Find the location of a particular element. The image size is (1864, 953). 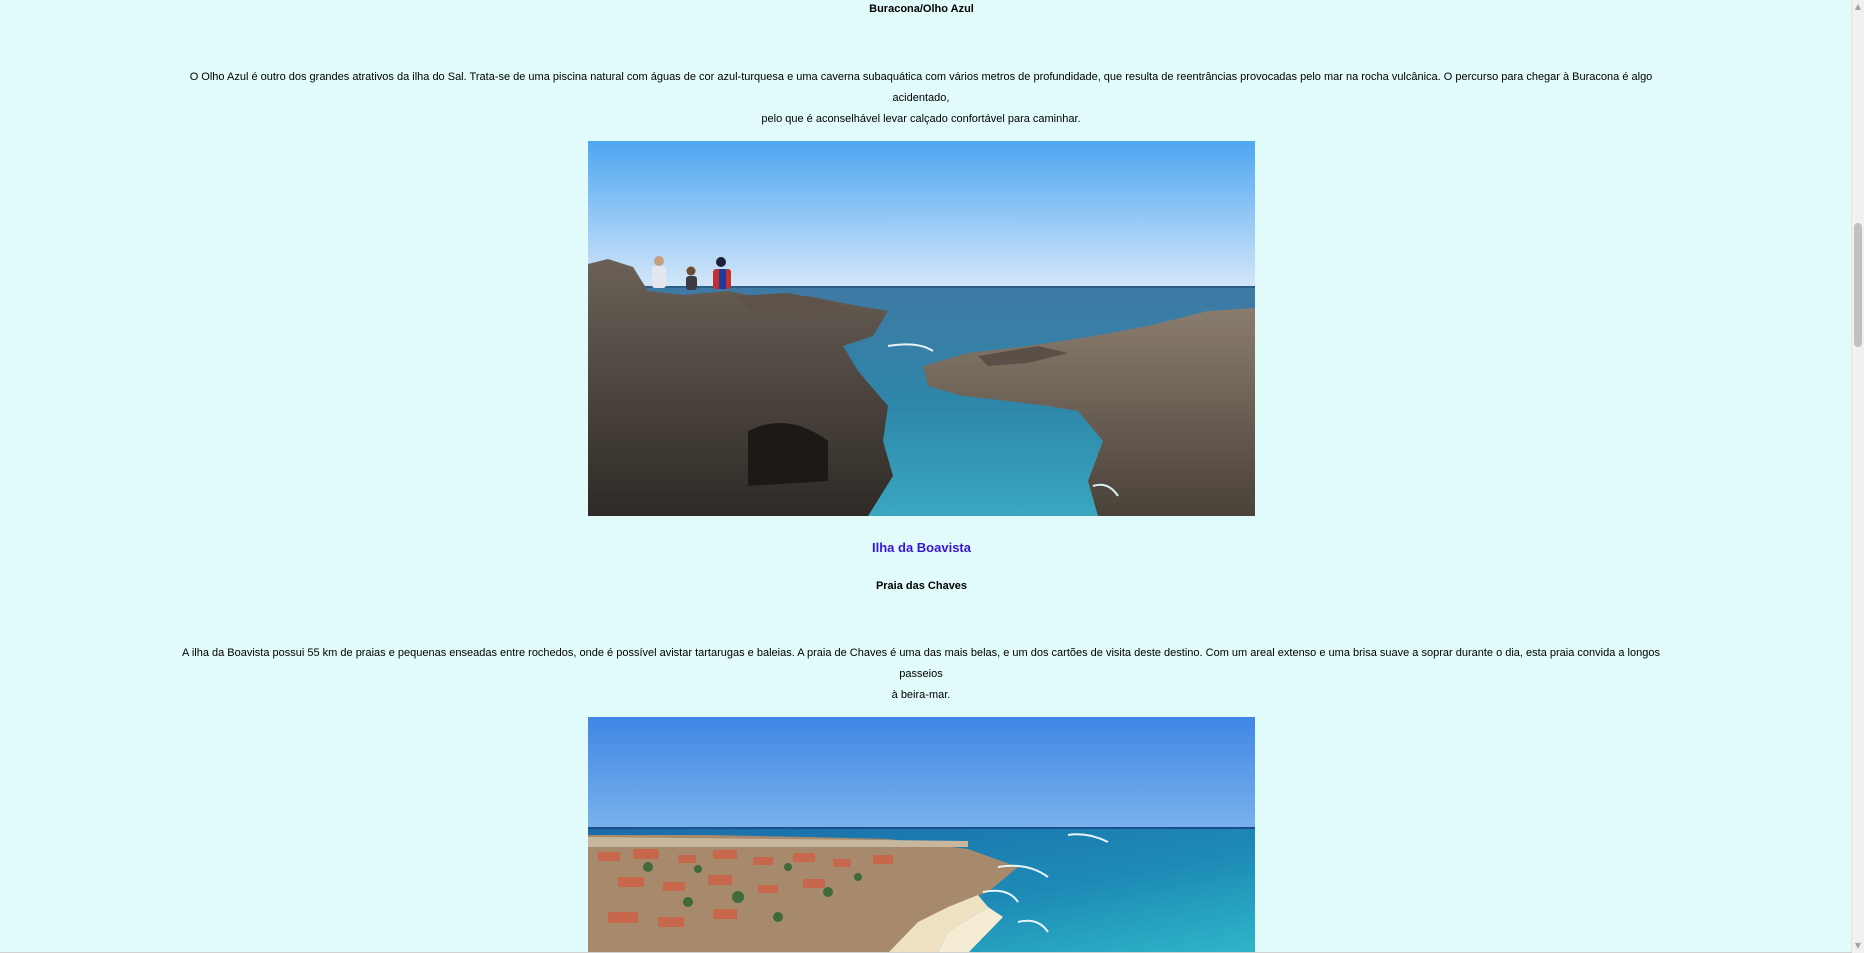

subheading-praia-das-chaves: Praia das Chaves is located at coordinates (921, 586).